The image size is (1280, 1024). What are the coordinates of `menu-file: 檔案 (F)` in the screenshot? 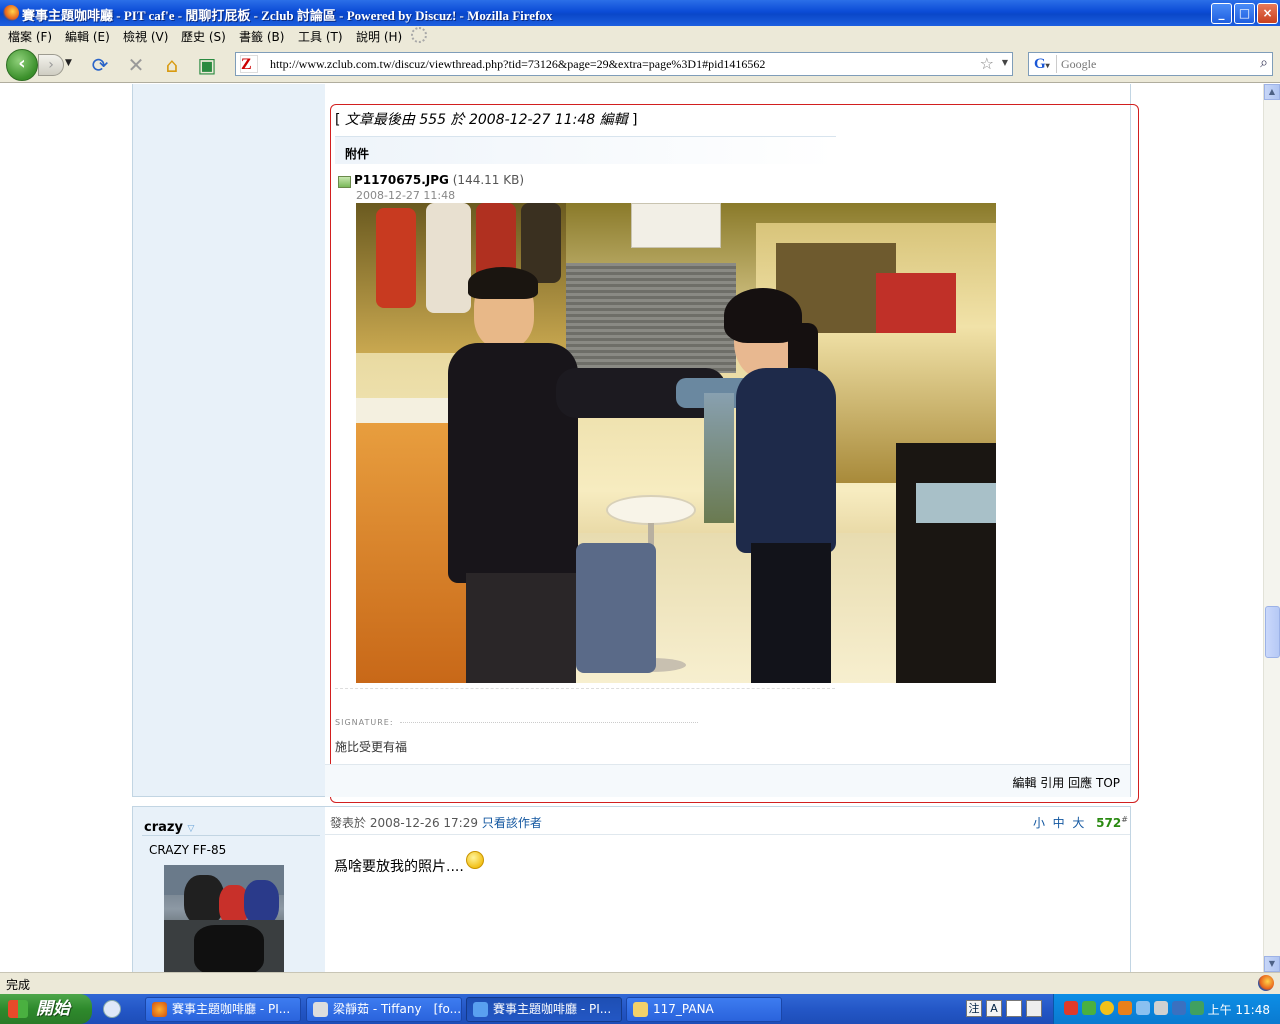 It's located at (30, 36).